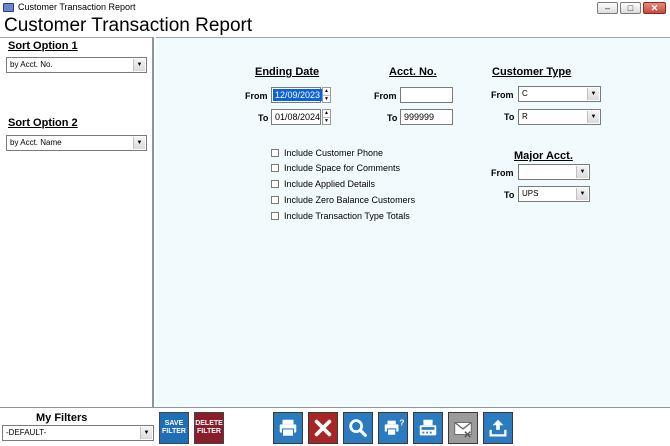 The image size is (670, 446). I want to click on customer-type-to-label: To, so click(509, 117).